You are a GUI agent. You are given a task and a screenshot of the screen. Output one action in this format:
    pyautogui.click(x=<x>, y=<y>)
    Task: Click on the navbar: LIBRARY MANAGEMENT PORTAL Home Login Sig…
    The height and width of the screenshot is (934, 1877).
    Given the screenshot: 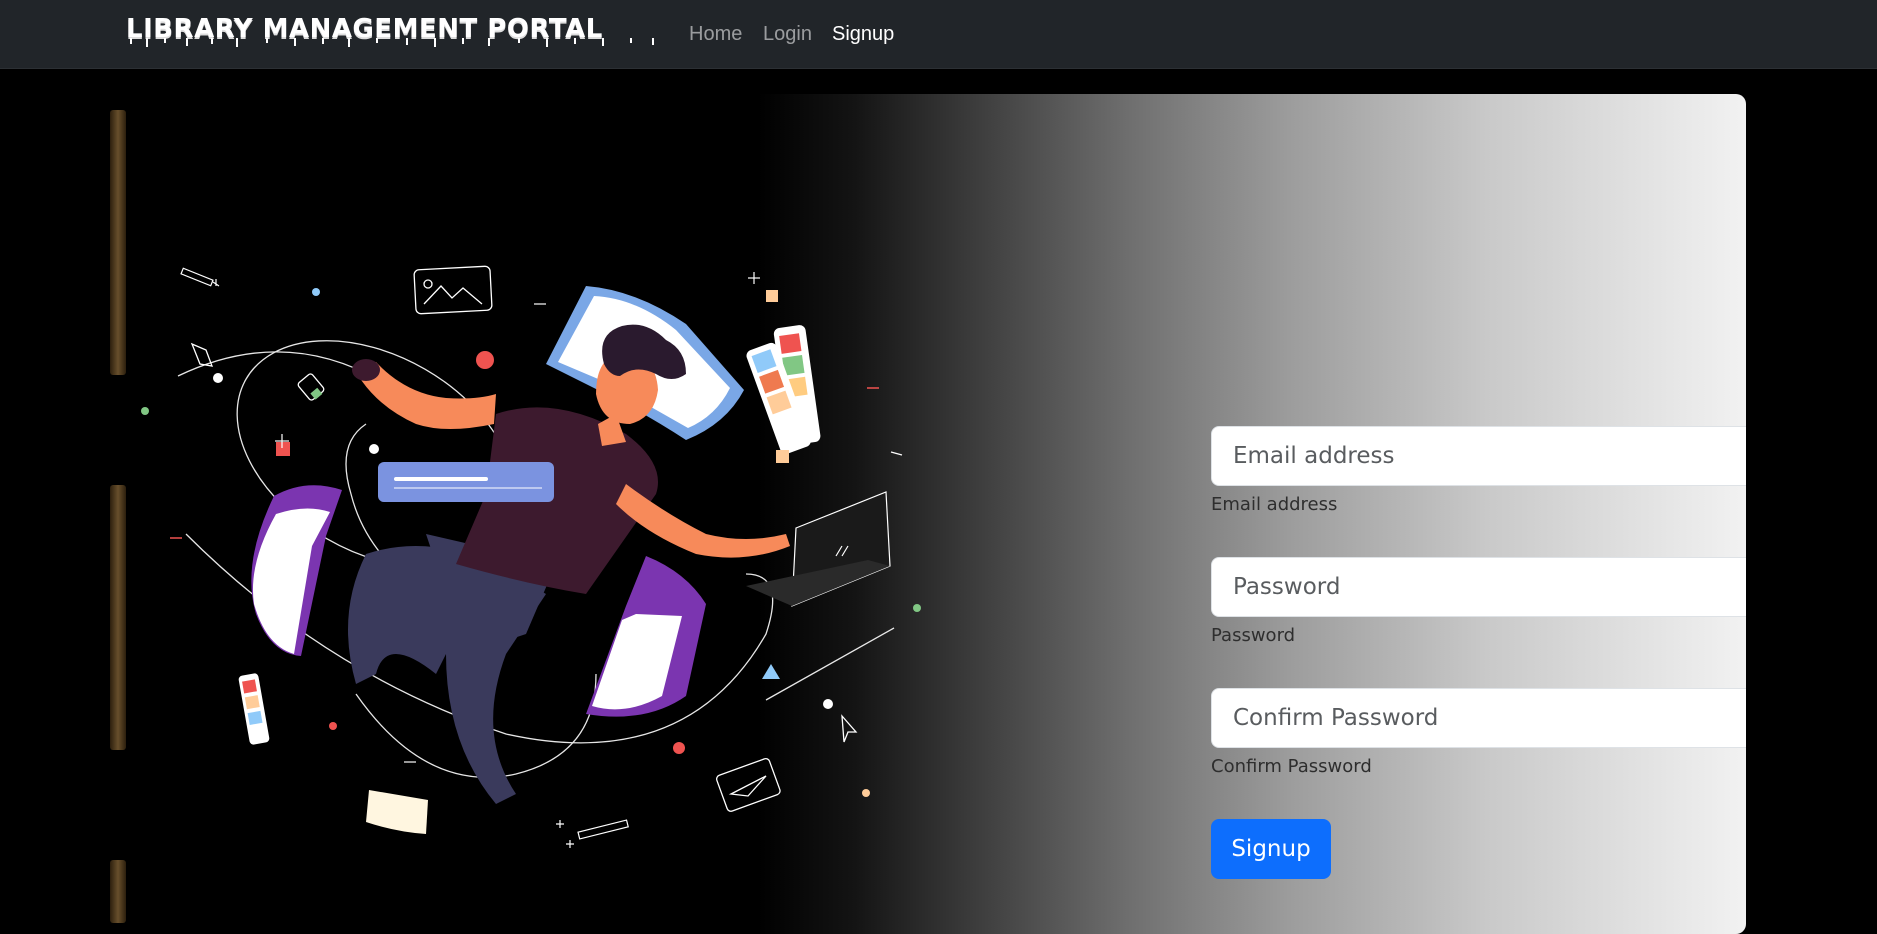 What is the action you would take?
    pyautogui.click(x=938, y=34)
    